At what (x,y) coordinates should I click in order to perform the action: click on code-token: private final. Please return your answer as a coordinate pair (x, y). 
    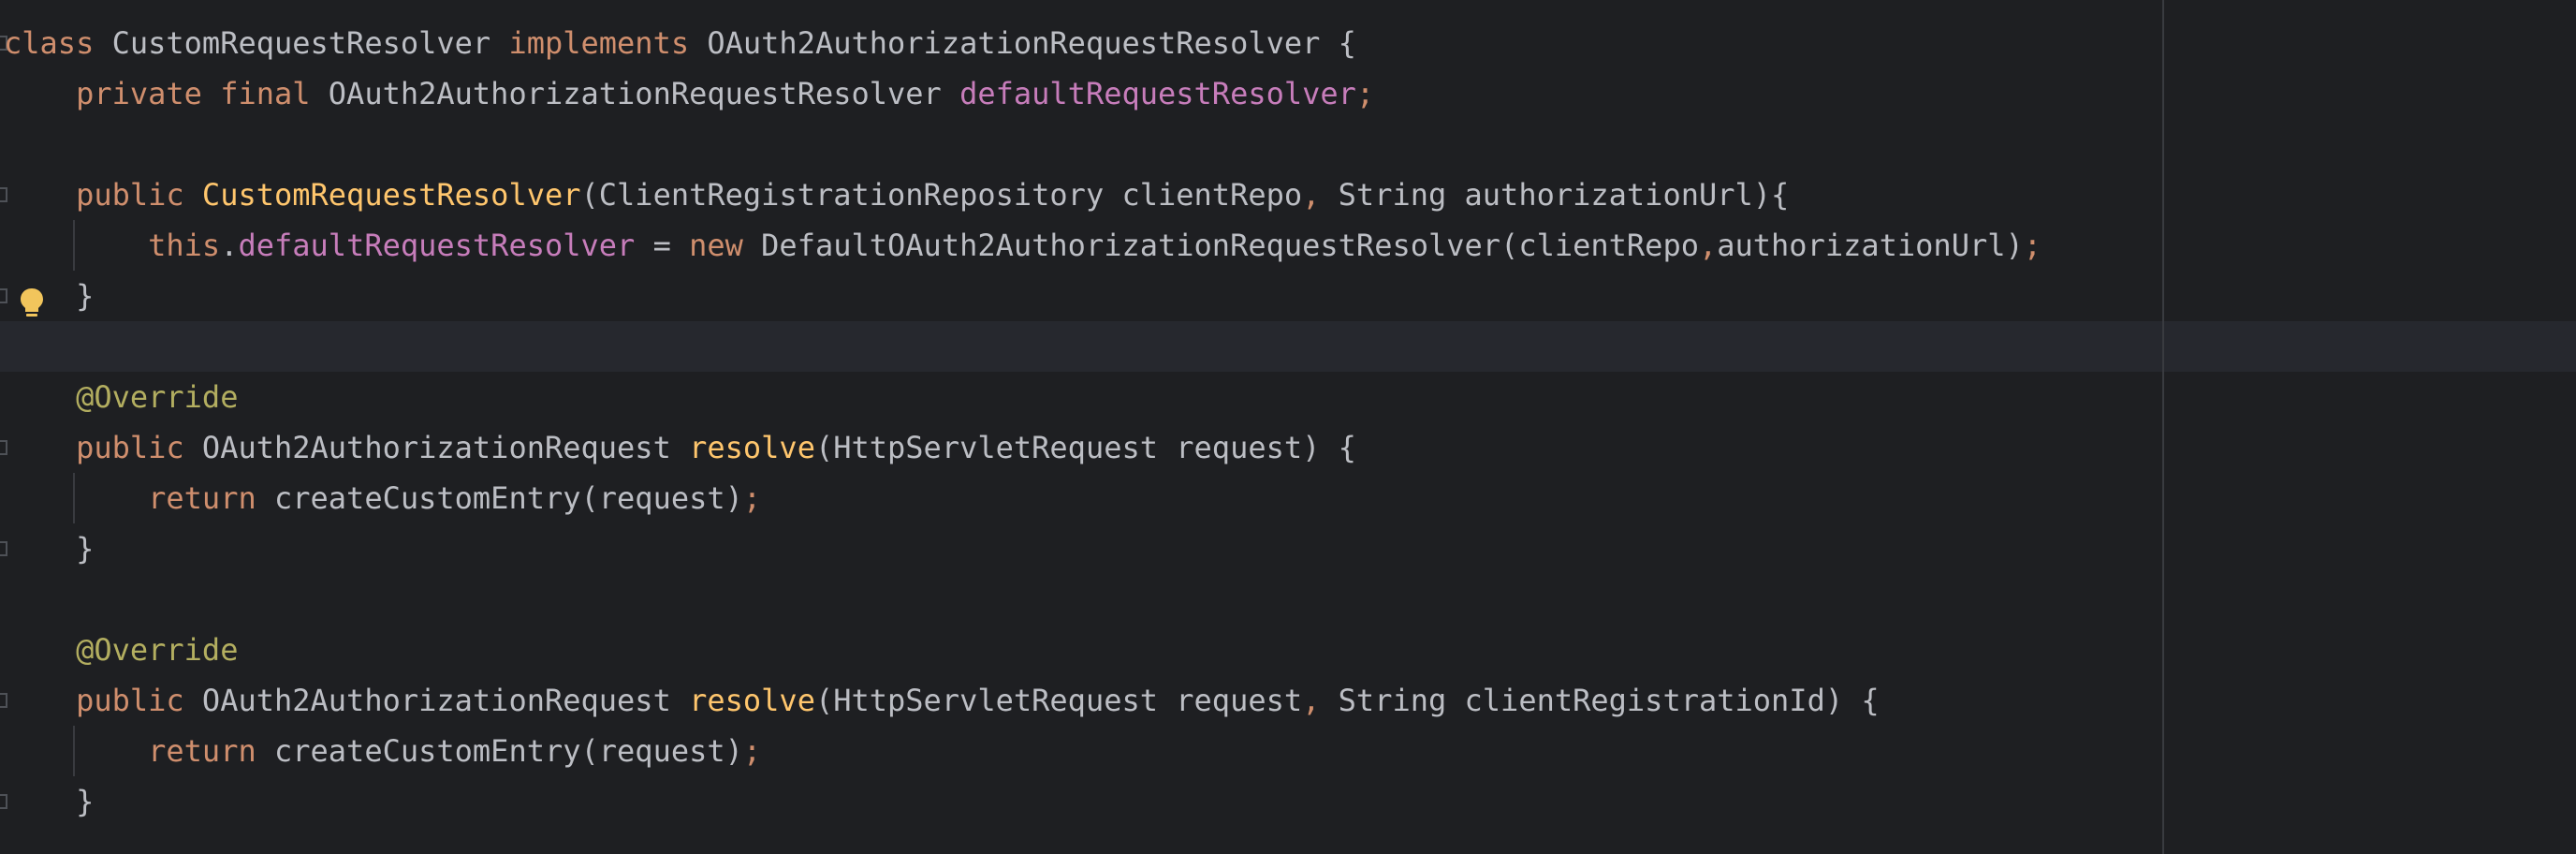
    Looking at the image, I should click on (193, 94).